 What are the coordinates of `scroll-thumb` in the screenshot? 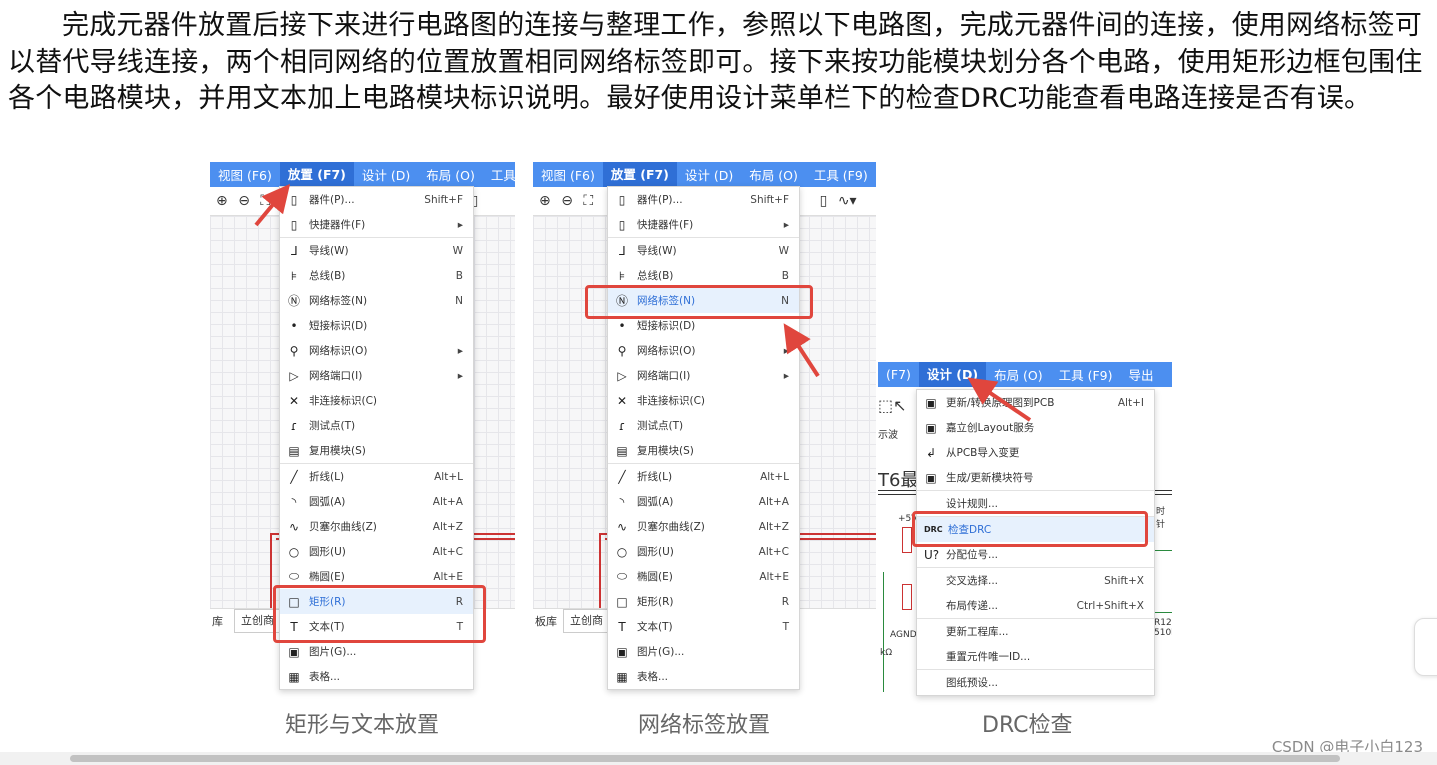 It's located at (705, 758).